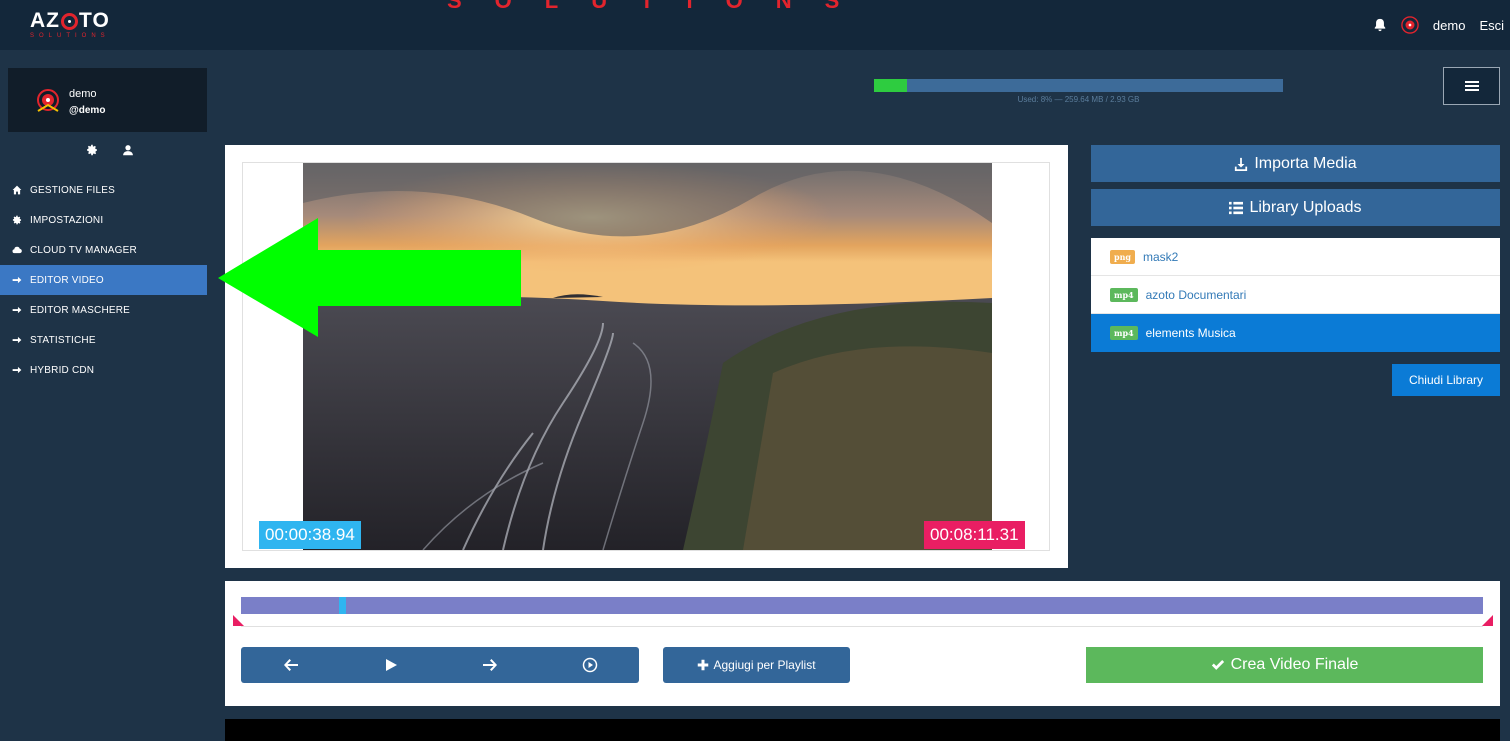 The height and width of the screenshot is (741, 1510). I want to click on trim-end-handle, so click(1487, 620).